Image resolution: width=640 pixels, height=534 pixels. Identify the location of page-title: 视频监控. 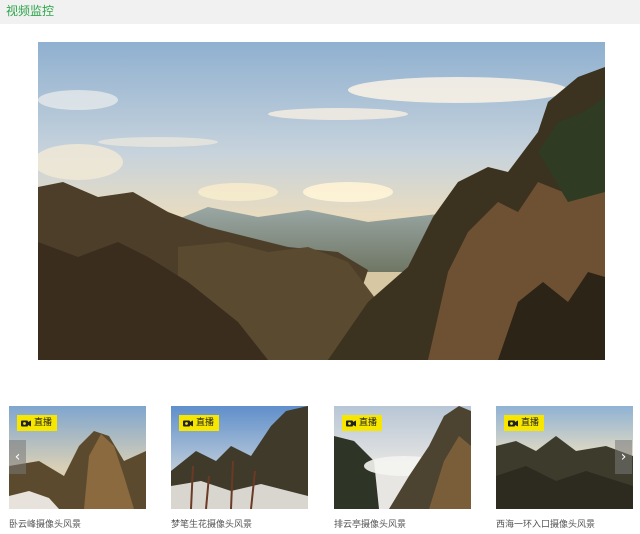
(30, 11).